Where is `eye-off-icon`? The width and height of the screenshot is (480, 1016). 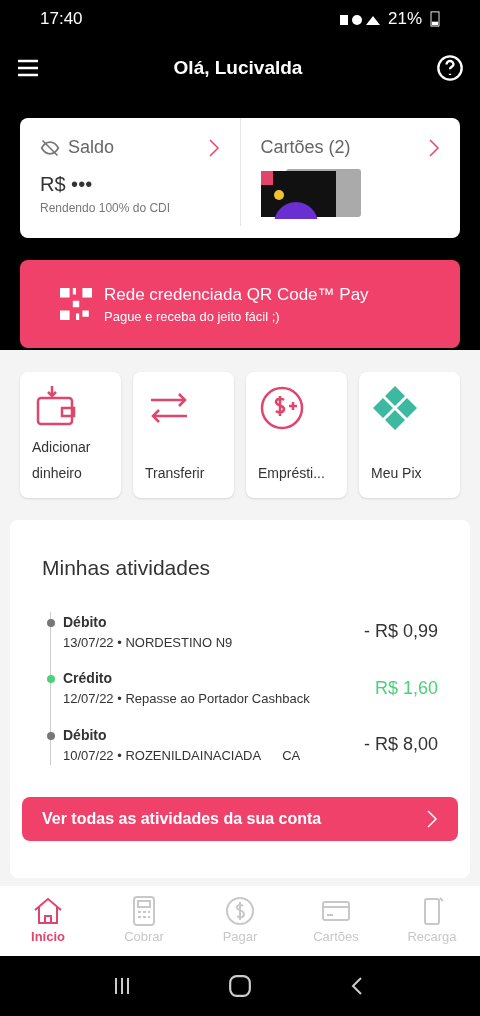 eye-off-icon is located at coordinates (50, 147).